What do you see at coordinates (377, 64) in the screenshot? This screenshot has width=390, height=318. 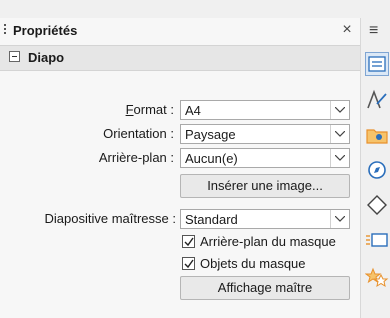 I see `properties-icon` at bounding box center [377, 64].